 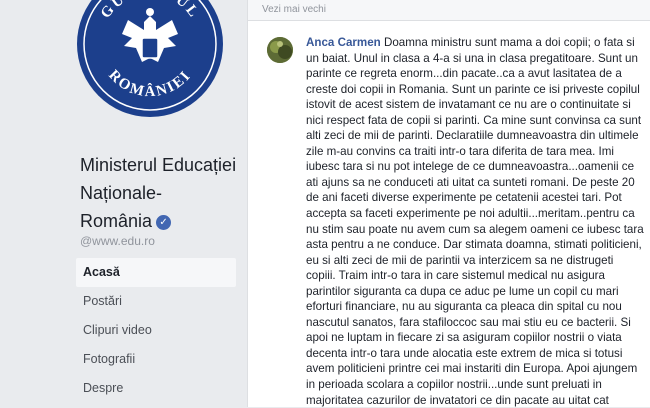 I want to click on page-title-line-3: România ✓, so click(x=165, y=221).